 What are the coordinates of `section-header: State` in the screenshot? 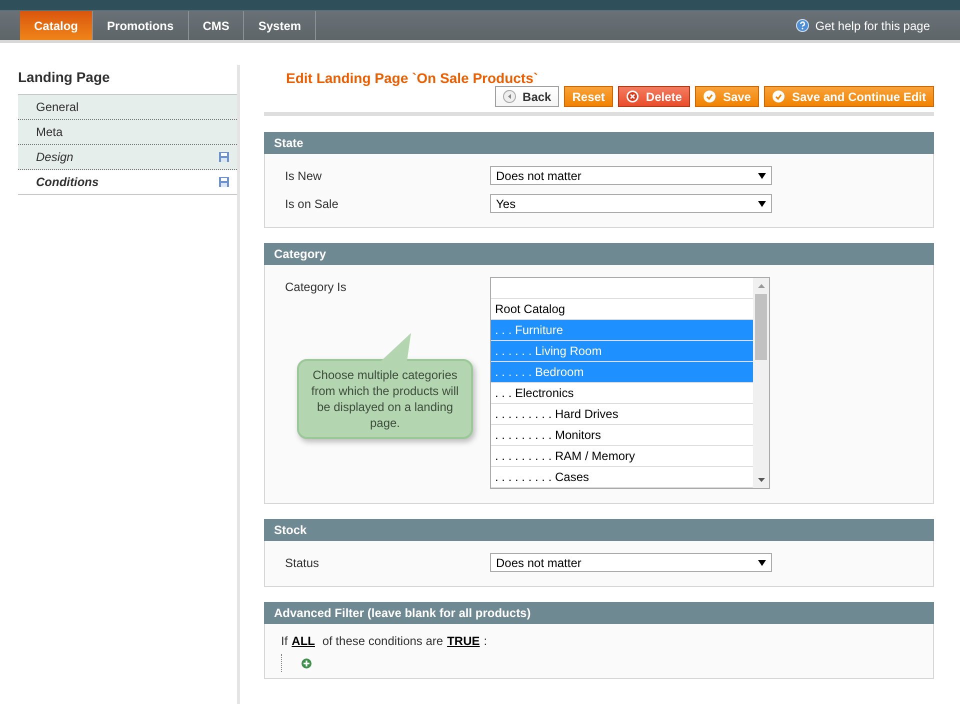 It's located at (599, 143).